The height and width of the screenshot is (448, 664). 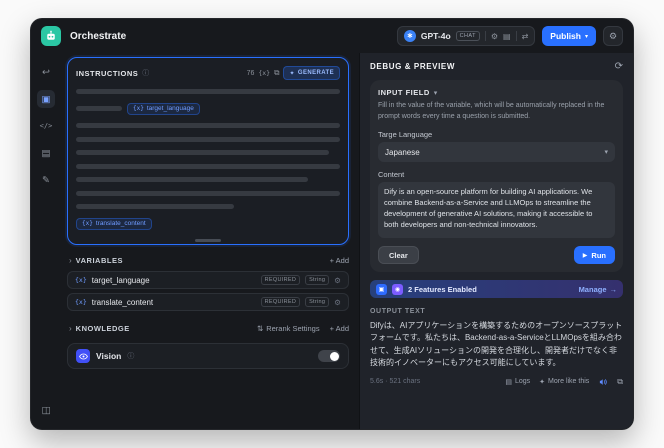 I want to click on resize-handle, so click(x=208, y=240).